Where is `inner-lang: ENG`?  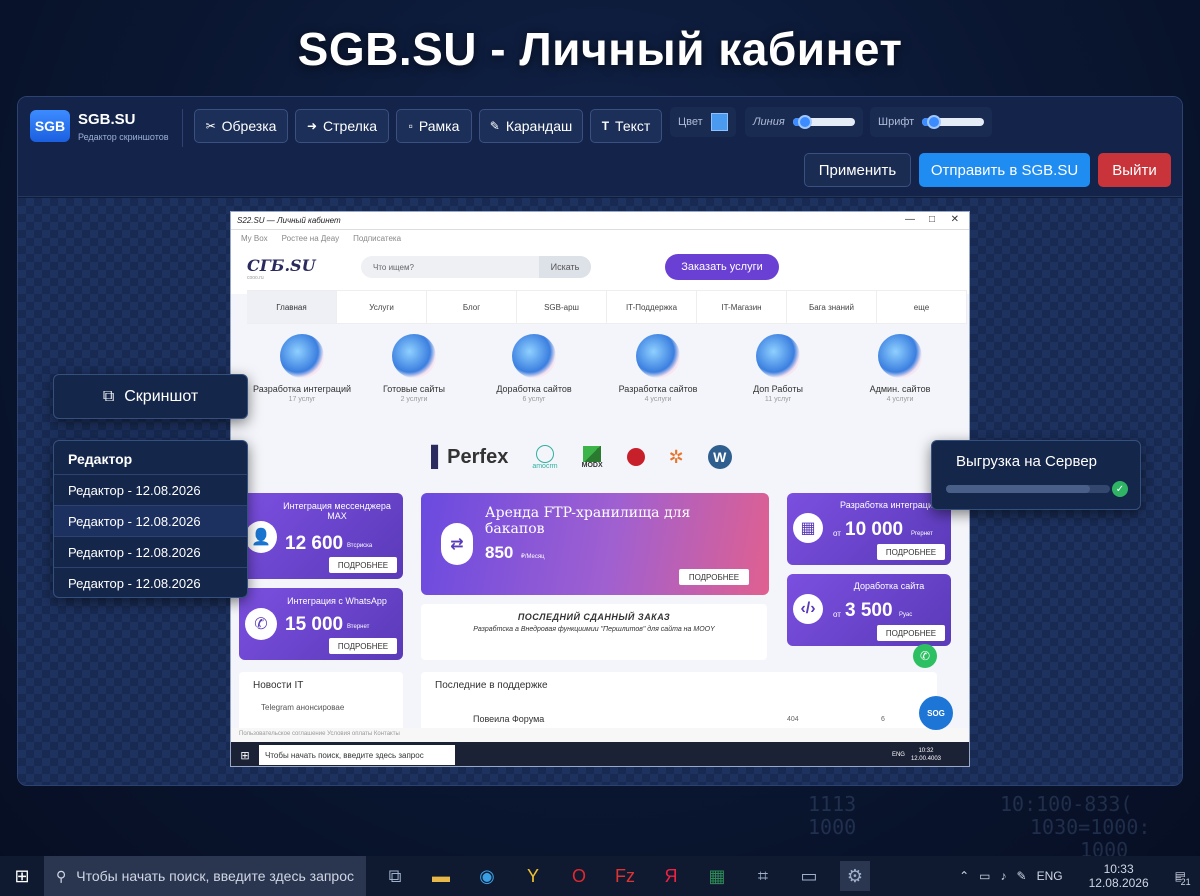 inner-lang: ENG is located at coordinates (898, 755).